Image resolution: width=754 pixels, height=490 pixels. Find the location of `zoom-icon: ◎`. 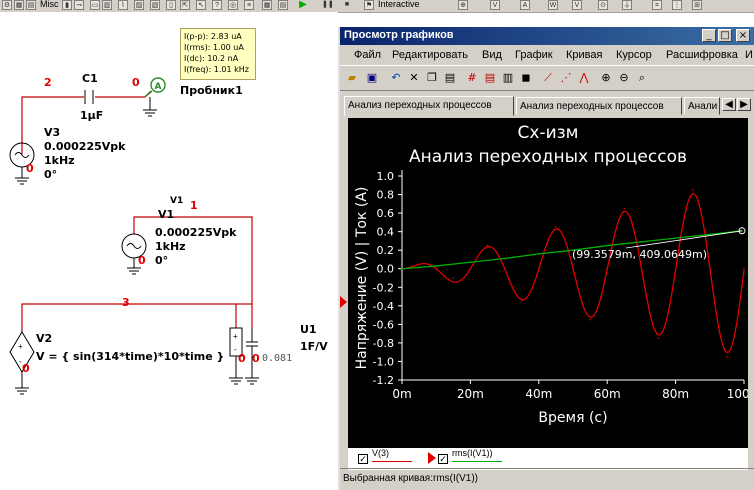

zoom-icon: ◎ is located at coordinates (233, 5).